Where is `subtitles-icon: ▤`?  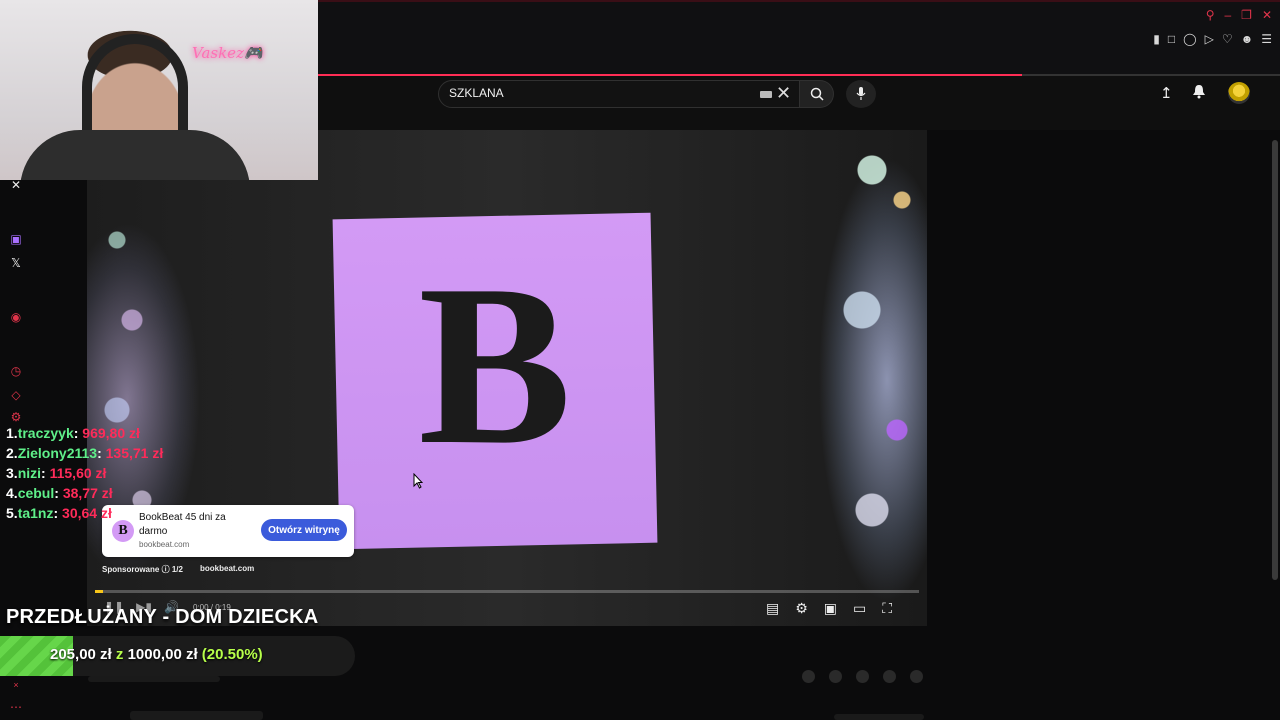
subtitles-icon: ▤ is located at coordinates (772, 608).